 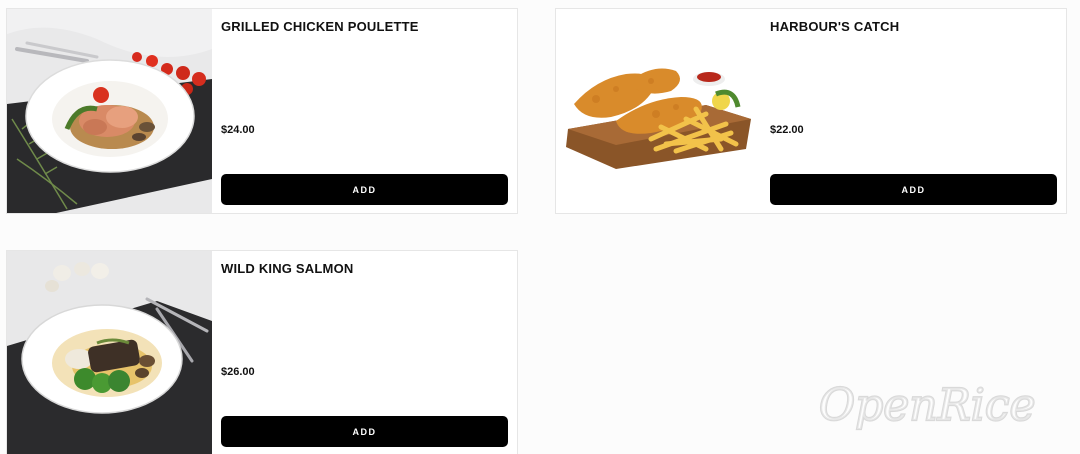 What do you see at coordinates (364, 111) in the screenshot?
I see `menu-item-info: GRILLED CHICKEN POULETTE $24.00 ADD` at bounding box center [364, 111].